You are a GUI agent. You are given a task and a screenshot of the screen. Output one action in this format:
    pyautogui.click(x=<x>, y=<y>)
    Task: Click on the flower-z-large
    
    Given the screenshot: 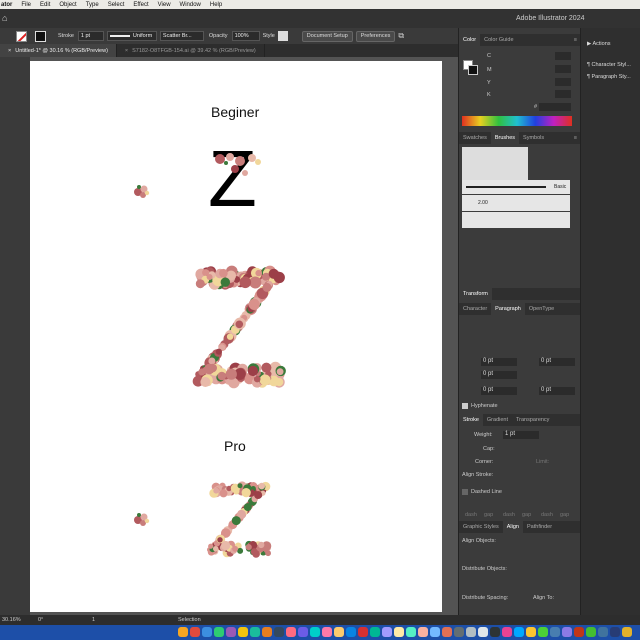 What is the action you would take?
    pyautogui.click(x=240, y=326)
    